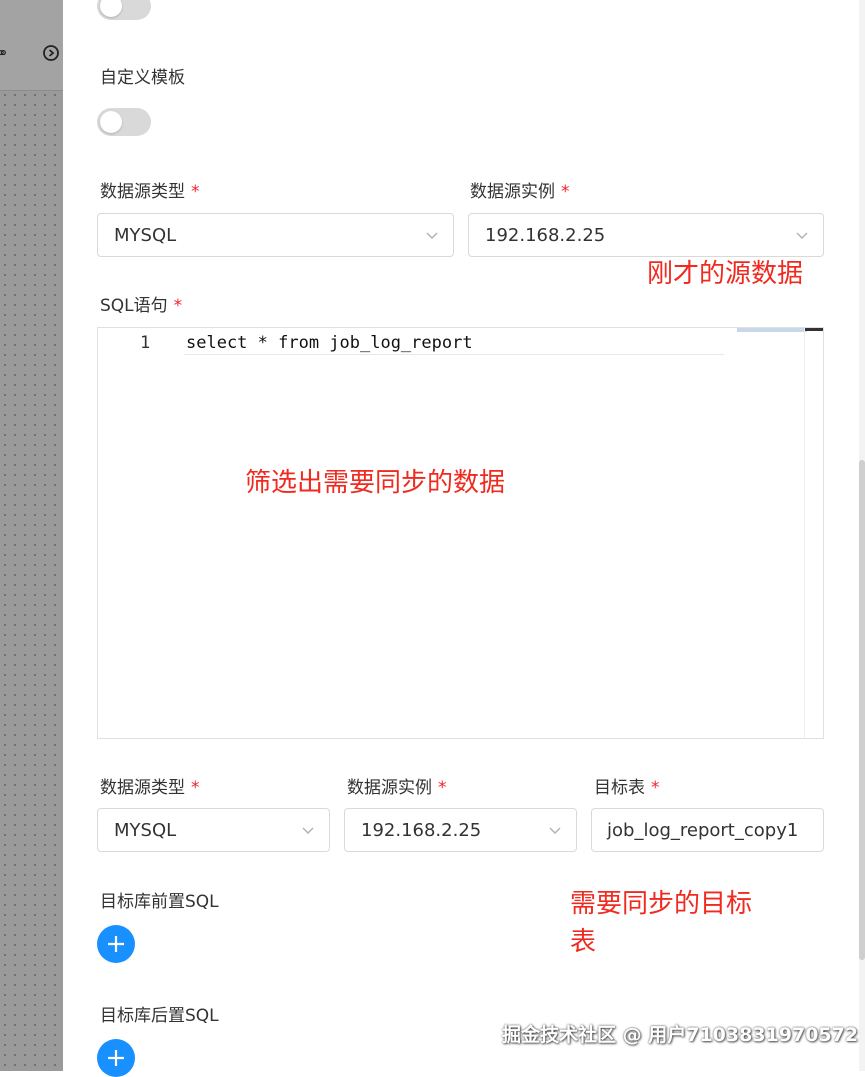 The width and height of the screenshot is (865, 1077). I want to click on source-instance-value: 192.168.2.25, so click(545, 235).